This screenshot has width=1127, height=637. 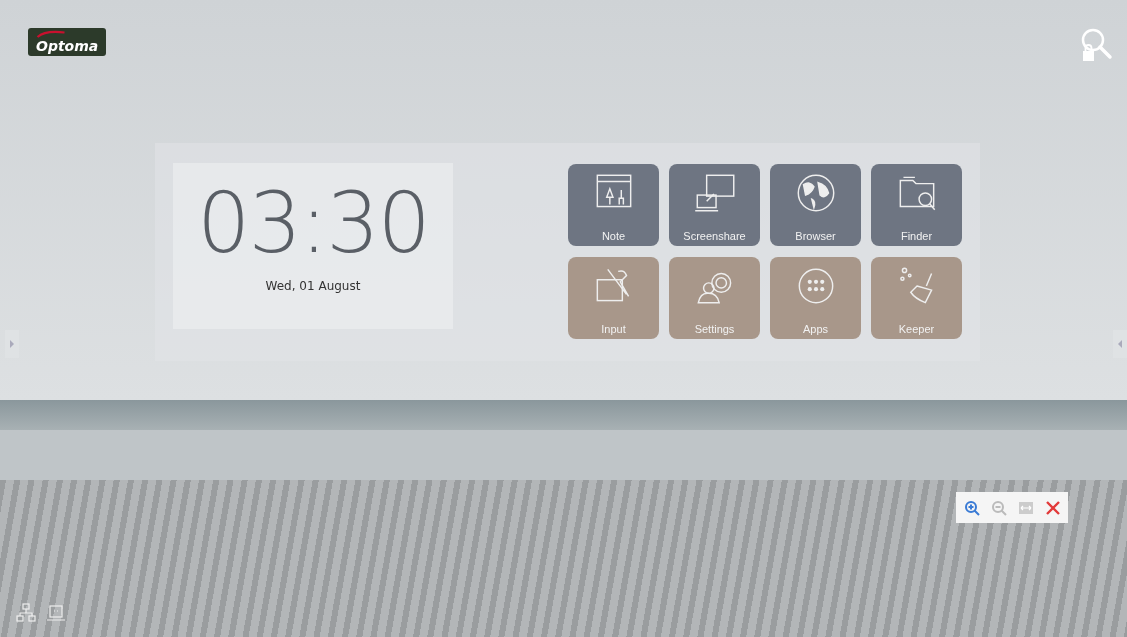 What do you see at coordinates (313, 286) in the screenshot?
I see `clock-date: Wed, 01 August` at bounding box center [313, 286].